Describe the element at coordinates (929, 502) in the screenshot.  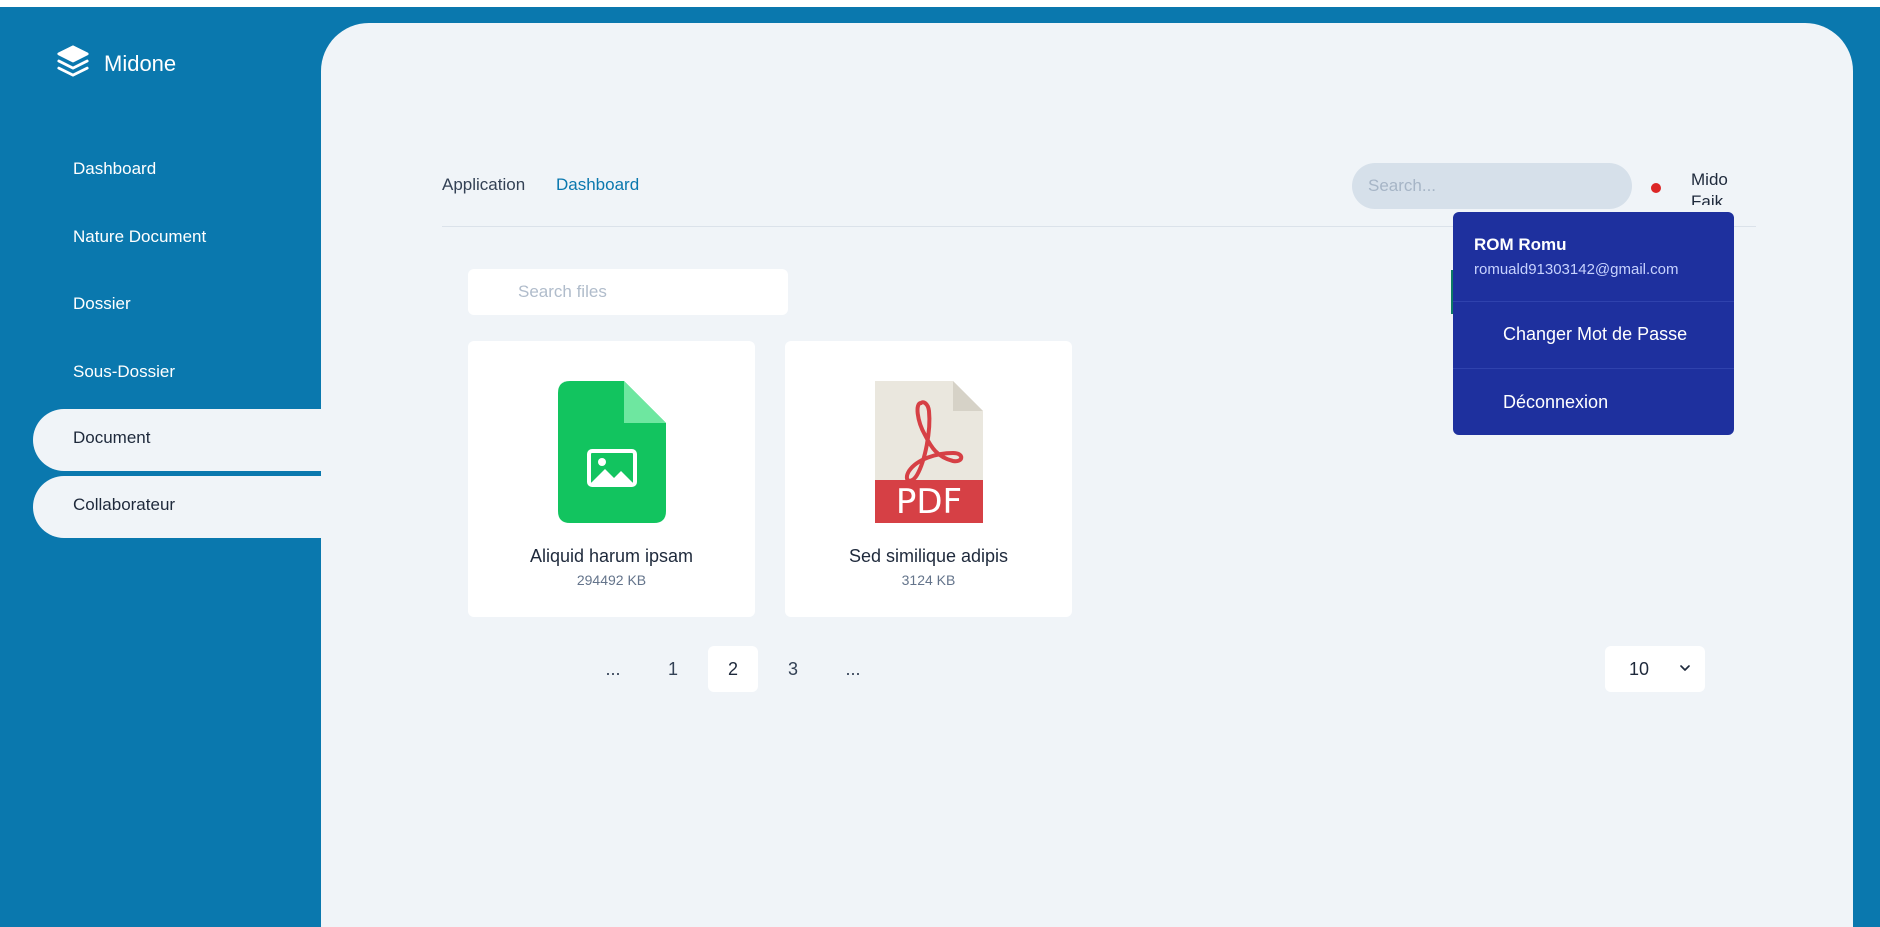
I see `pdf-badge-label: PDF` at that location.